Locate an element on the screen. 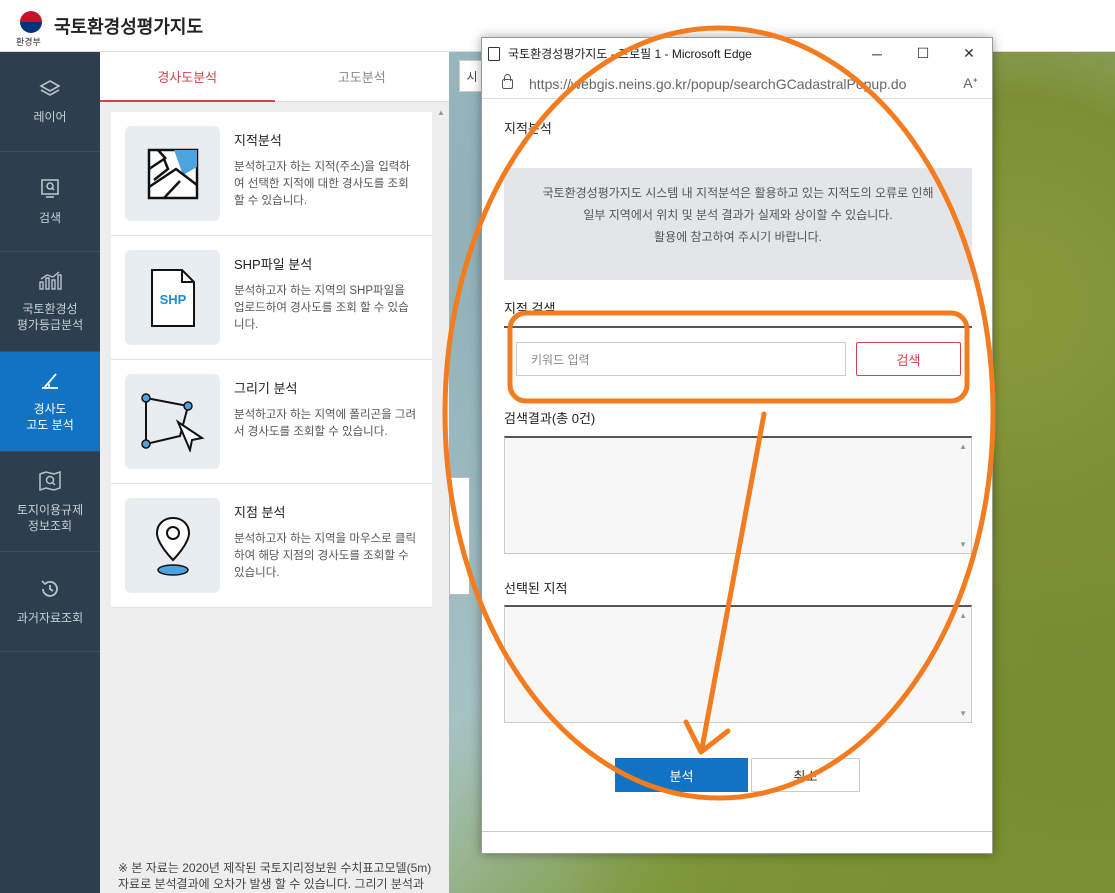 This screenshot has width=1115, height=893. location-pin-icon is located at coordinates (172, 545).